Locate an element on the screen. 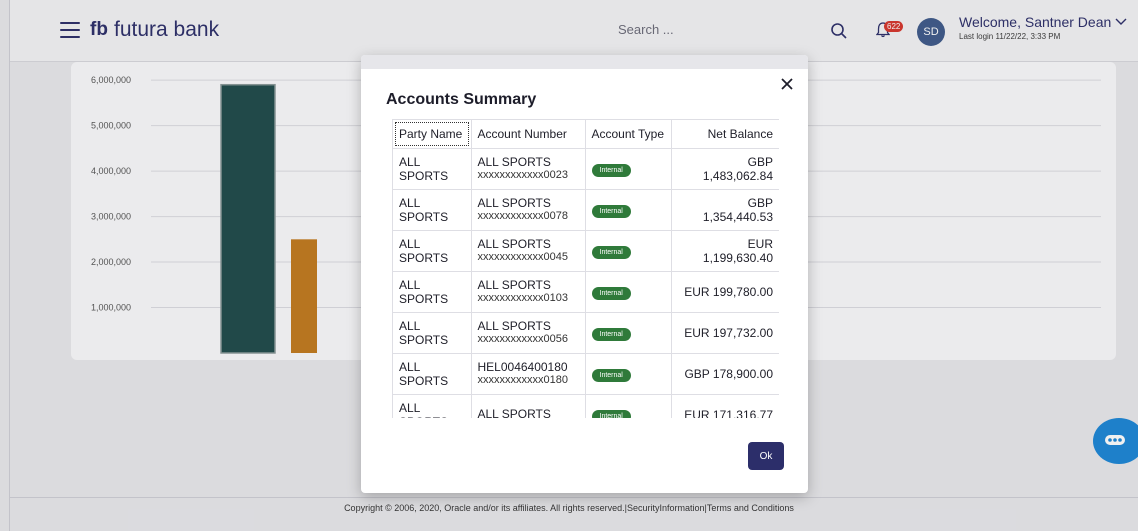  account-number-cell: ALL SPORTS xxxxxxxxxxxx0078 is located at coordinates (528, 210).